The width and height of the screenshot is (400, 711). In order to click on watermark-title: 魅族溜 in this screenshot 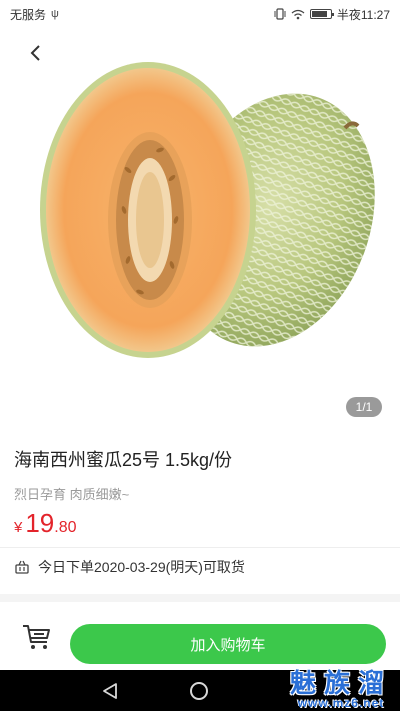, I will do `click(340, 684)`.